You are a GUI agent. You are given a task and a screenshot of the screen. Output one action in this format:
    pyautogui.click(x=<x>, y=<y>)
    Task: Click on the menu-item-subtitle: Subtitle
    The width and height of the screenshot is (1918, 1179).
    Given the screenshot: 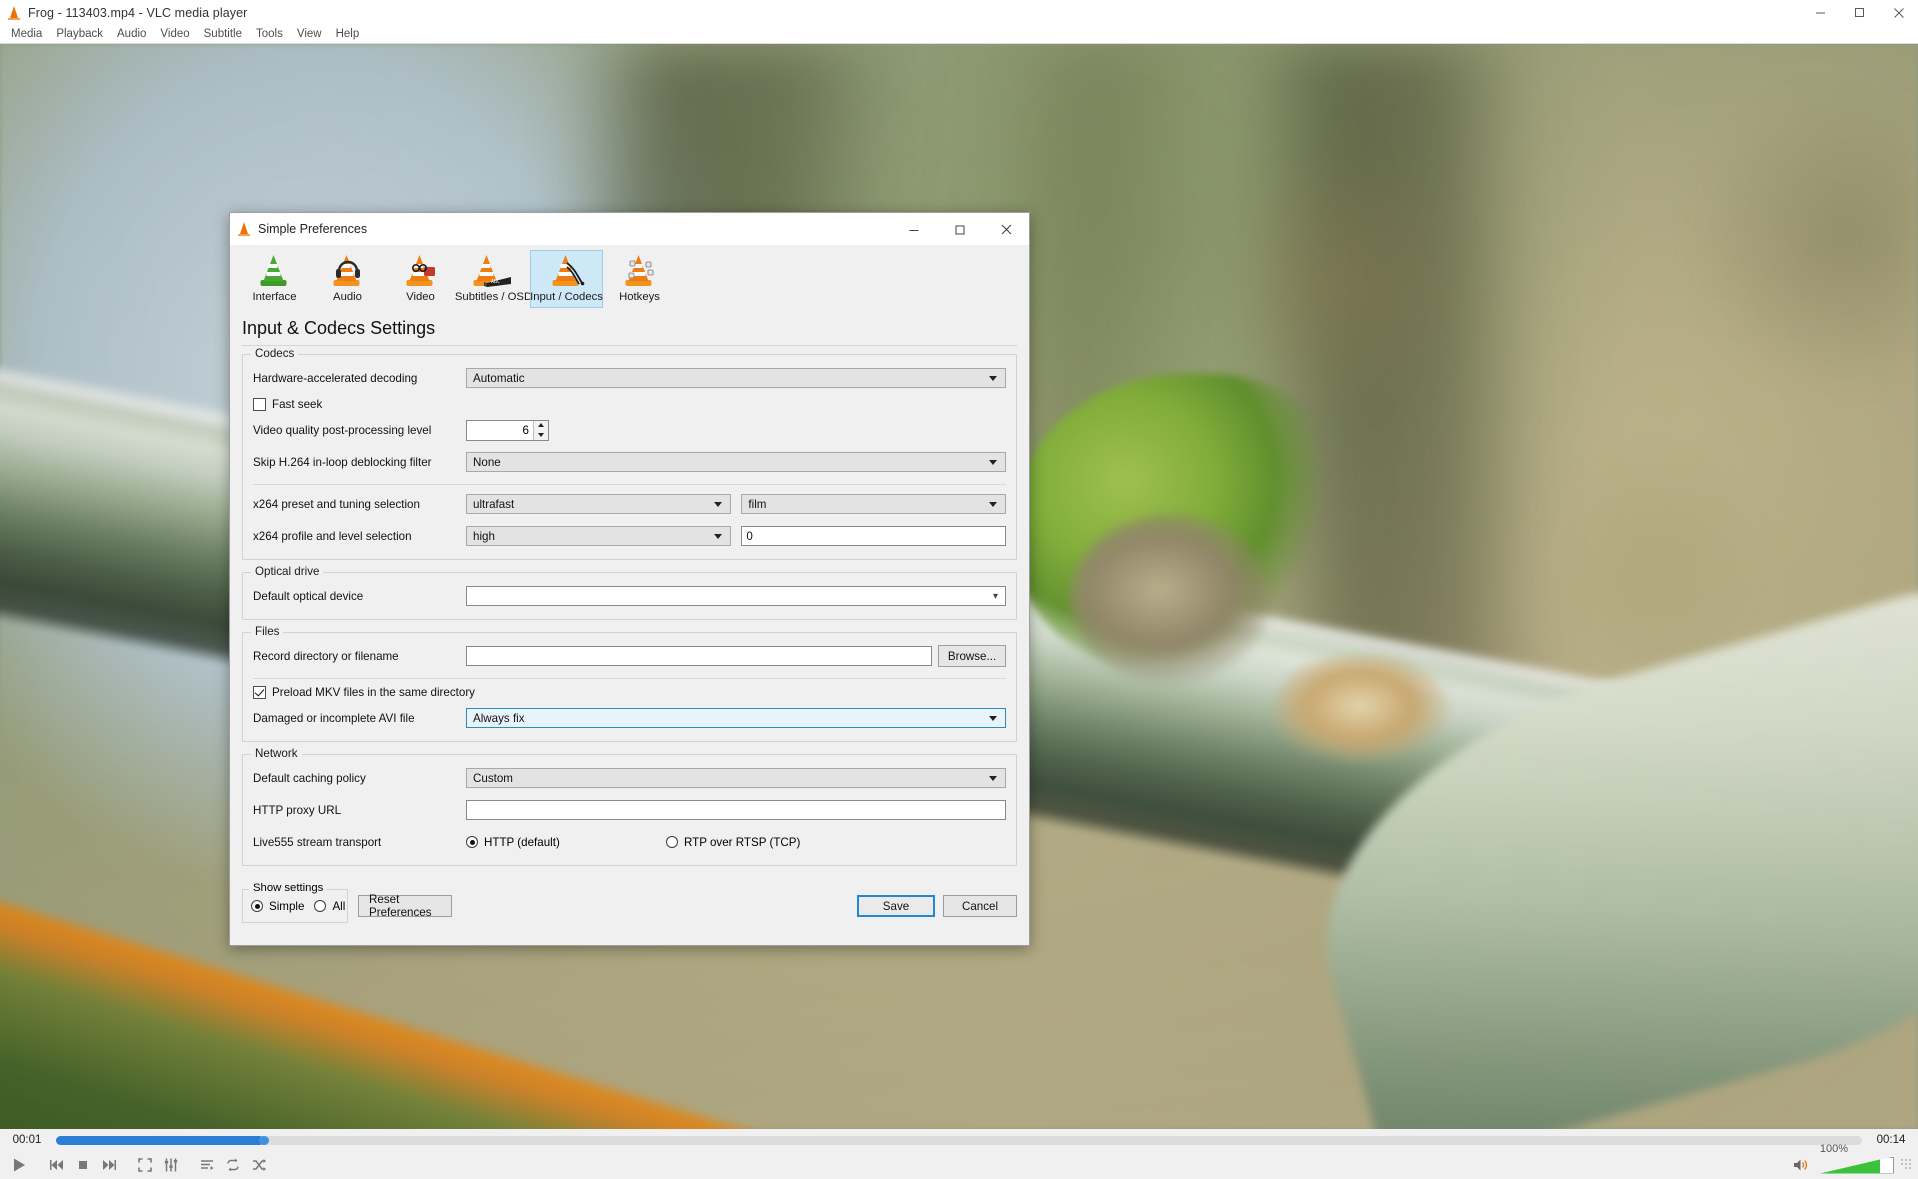 What is the action you would take?
    pyautogui.click(x=223, y=34)
    